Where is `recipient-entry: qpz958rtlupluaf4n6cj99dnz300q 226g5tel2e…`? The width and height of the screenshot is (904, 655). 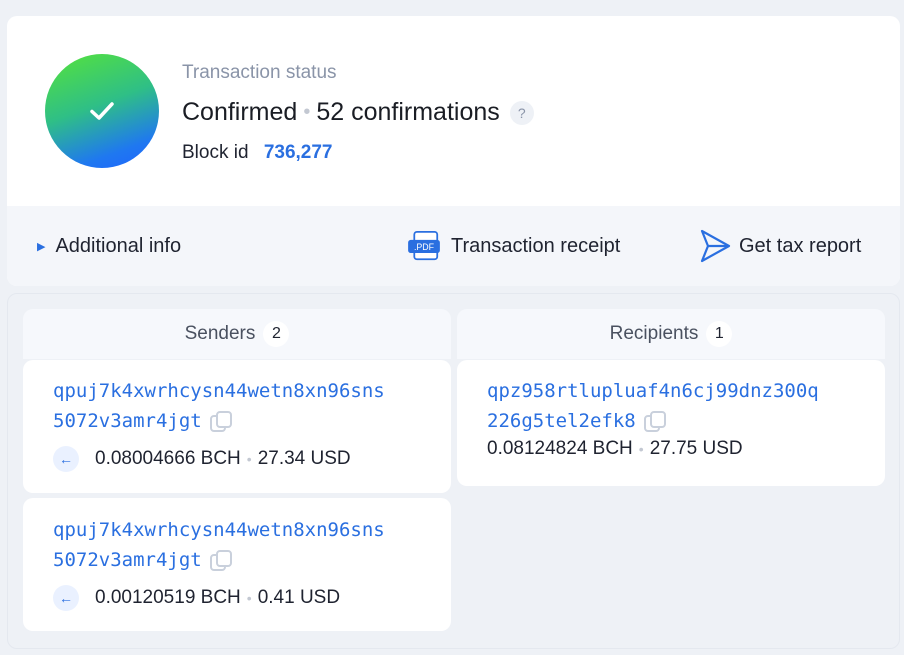
recipient-entry: qpz958rtlupluaf4n6cj99dnz300q 226g5tel2e… is located at coordinates (671, 423).